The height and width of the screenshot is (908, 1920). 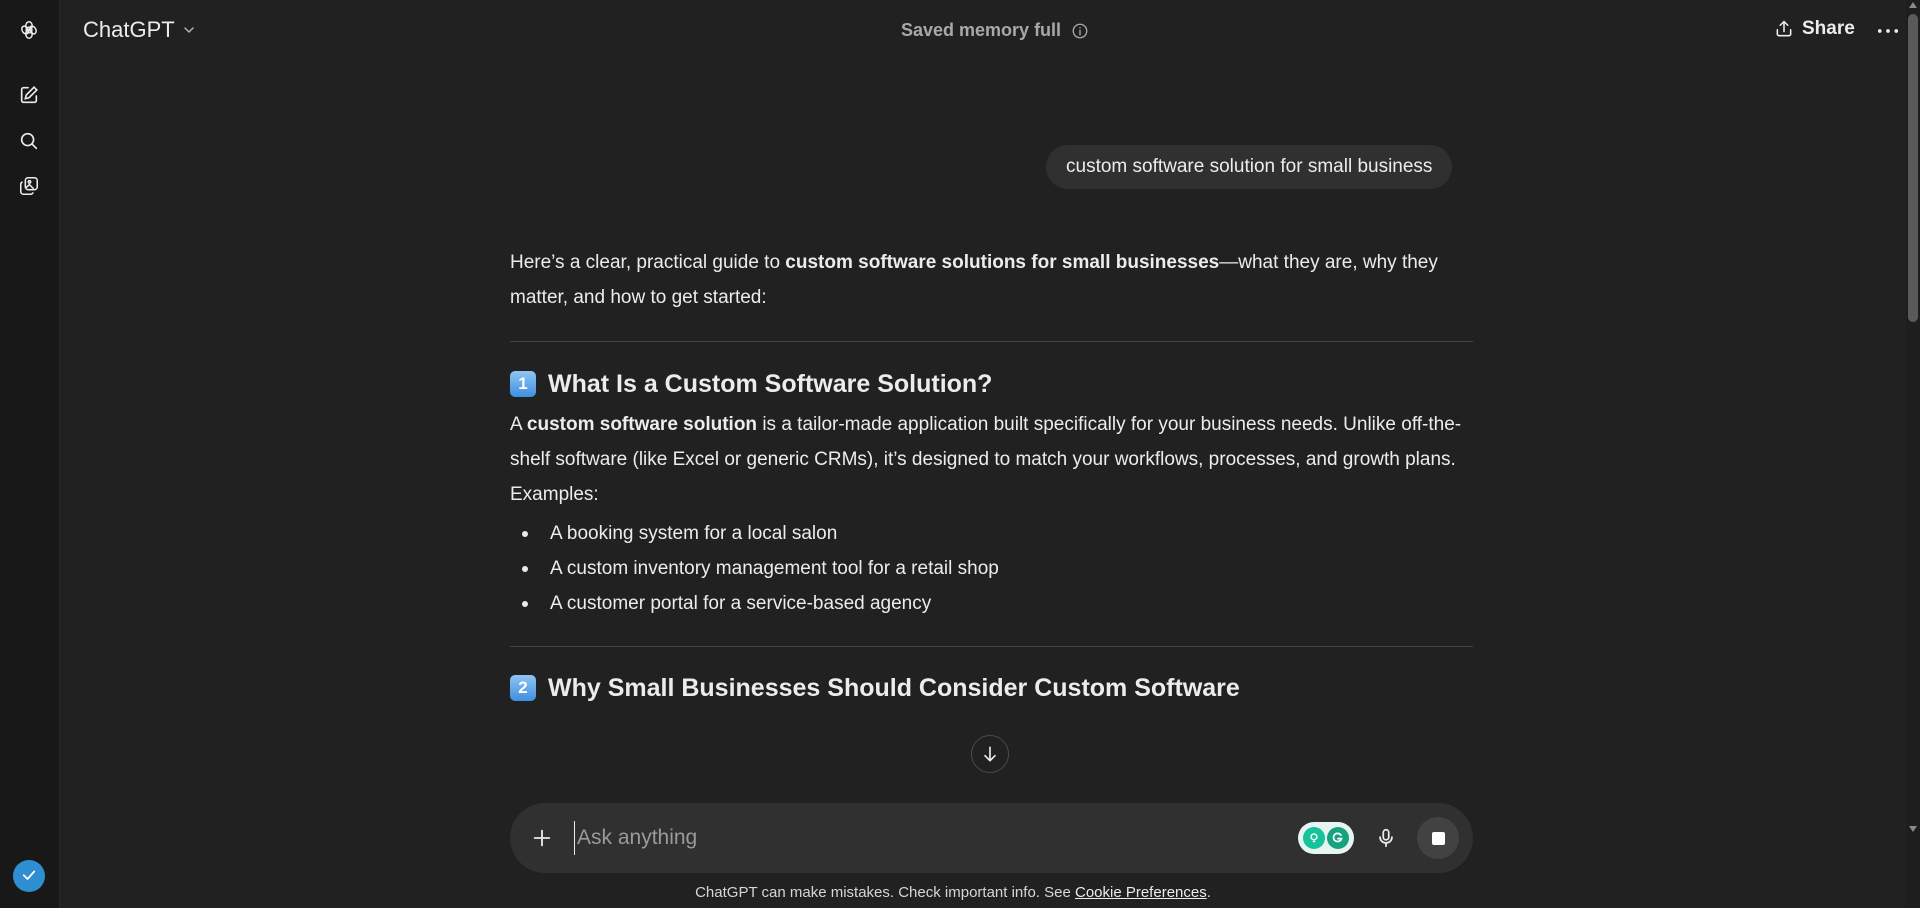 I want to click on scroll-thumb, so click(x=1913, y=168).